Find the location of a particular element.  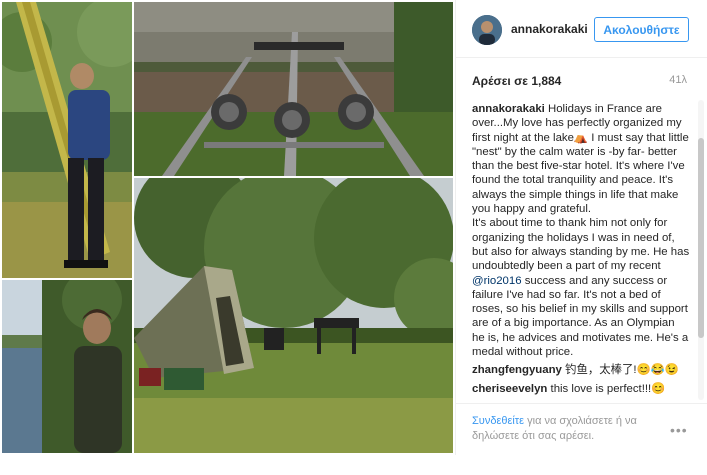

comment-author: cheriseevelyn is located at coordinates (509, 389).